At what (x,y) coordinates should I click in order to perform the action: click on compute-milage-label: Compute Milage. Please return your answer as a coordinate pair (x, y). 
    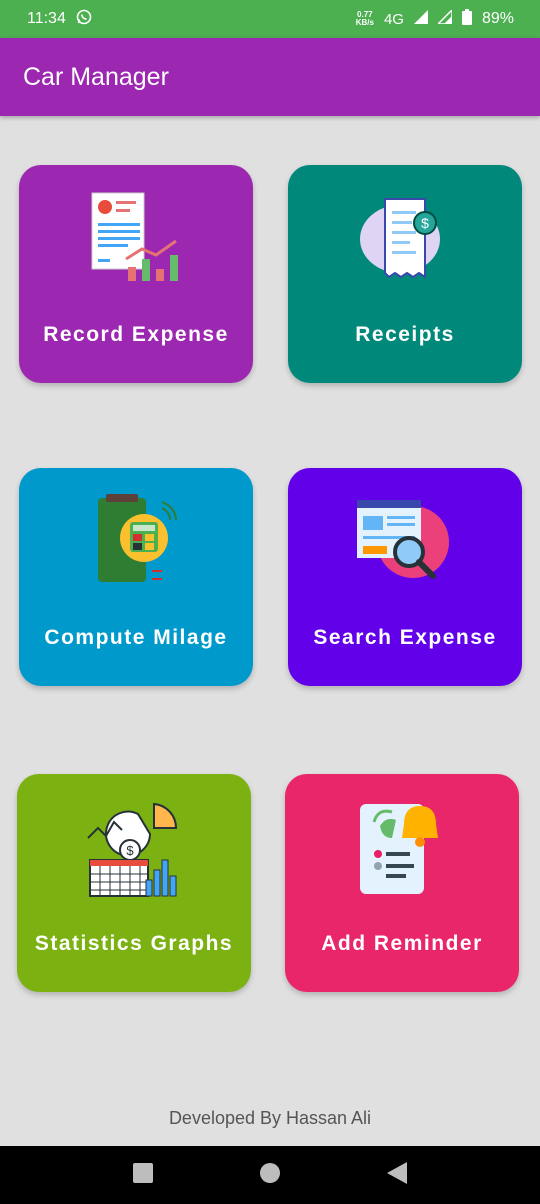
    Looking at the image, I should click on (136, 637).